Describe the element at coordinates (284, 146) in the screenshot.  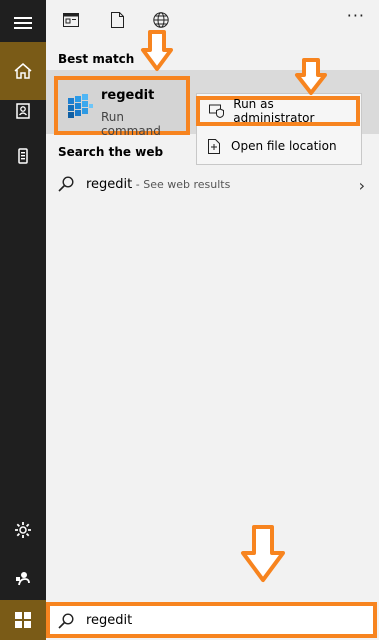
I see `open-file-location-label: Open file location` at that location.